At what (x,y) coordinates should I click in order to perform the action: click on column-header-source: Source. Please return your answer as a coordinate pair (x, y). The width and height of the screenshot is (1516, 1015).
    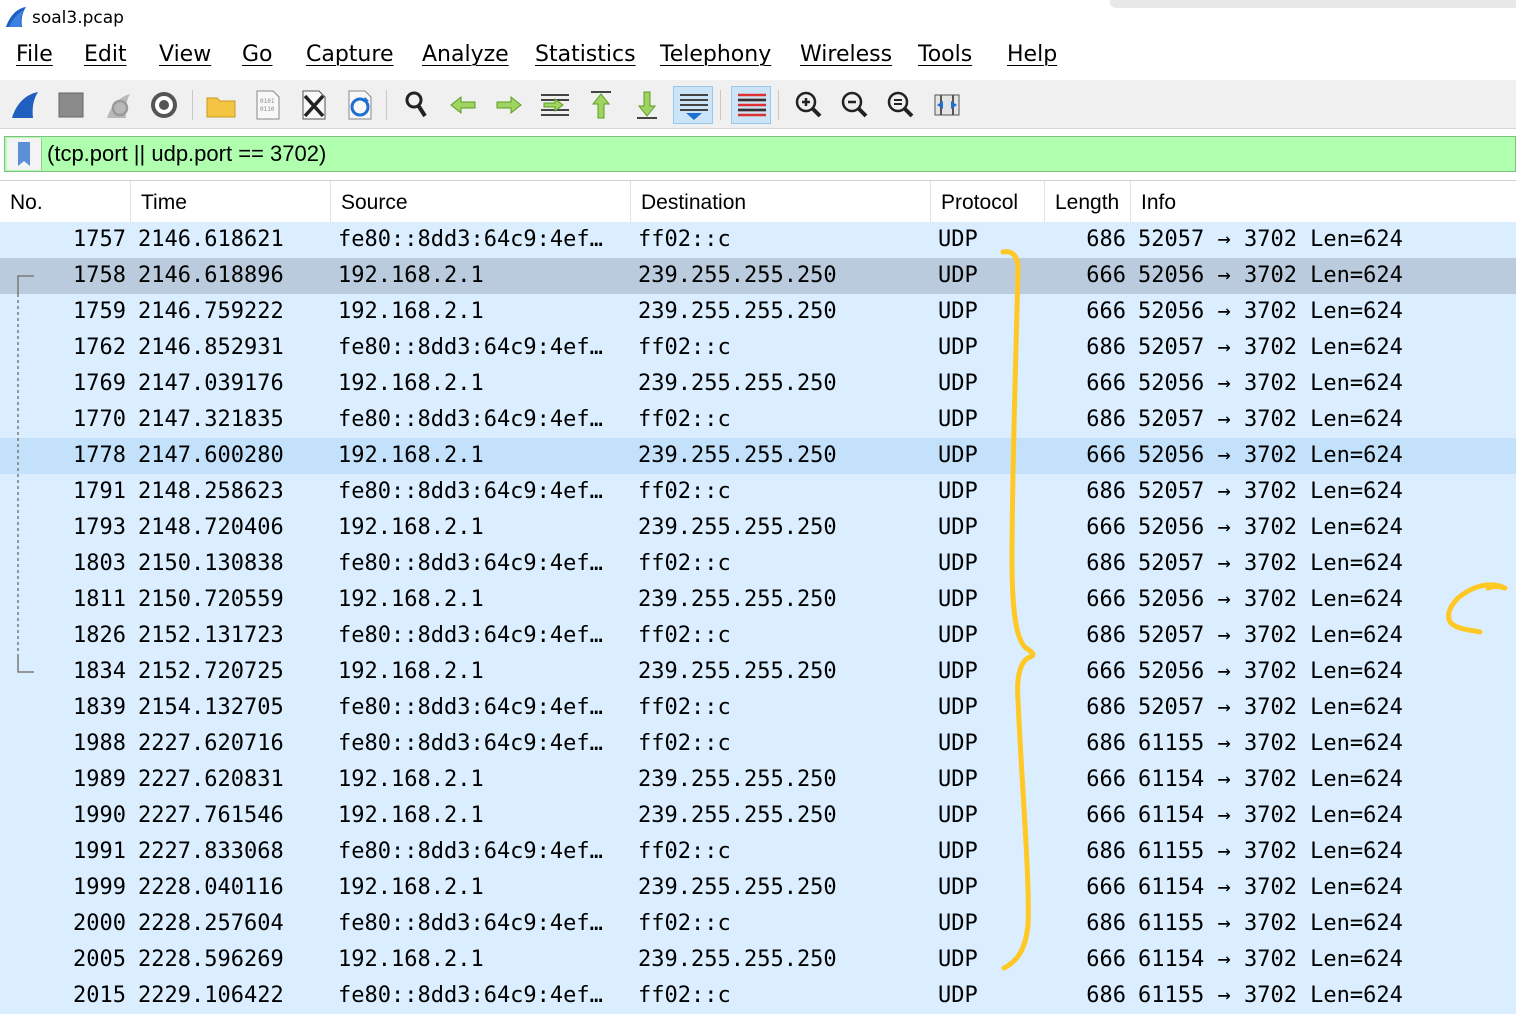
    Looking at the image, I should click on (481, 203).